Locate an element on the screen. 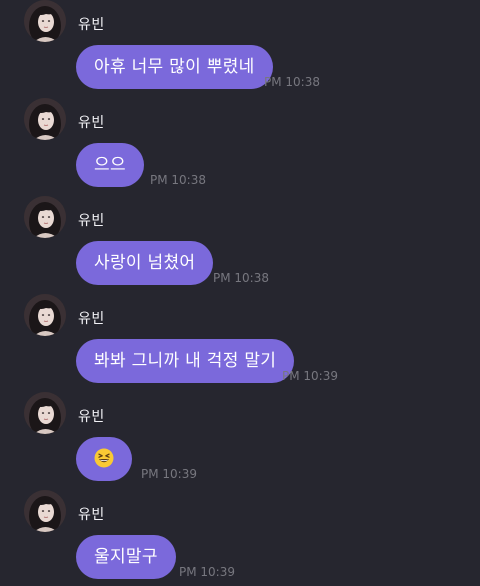 This screenshot has width=480, height=586. message-bubble is located at coordinates (104, 459).